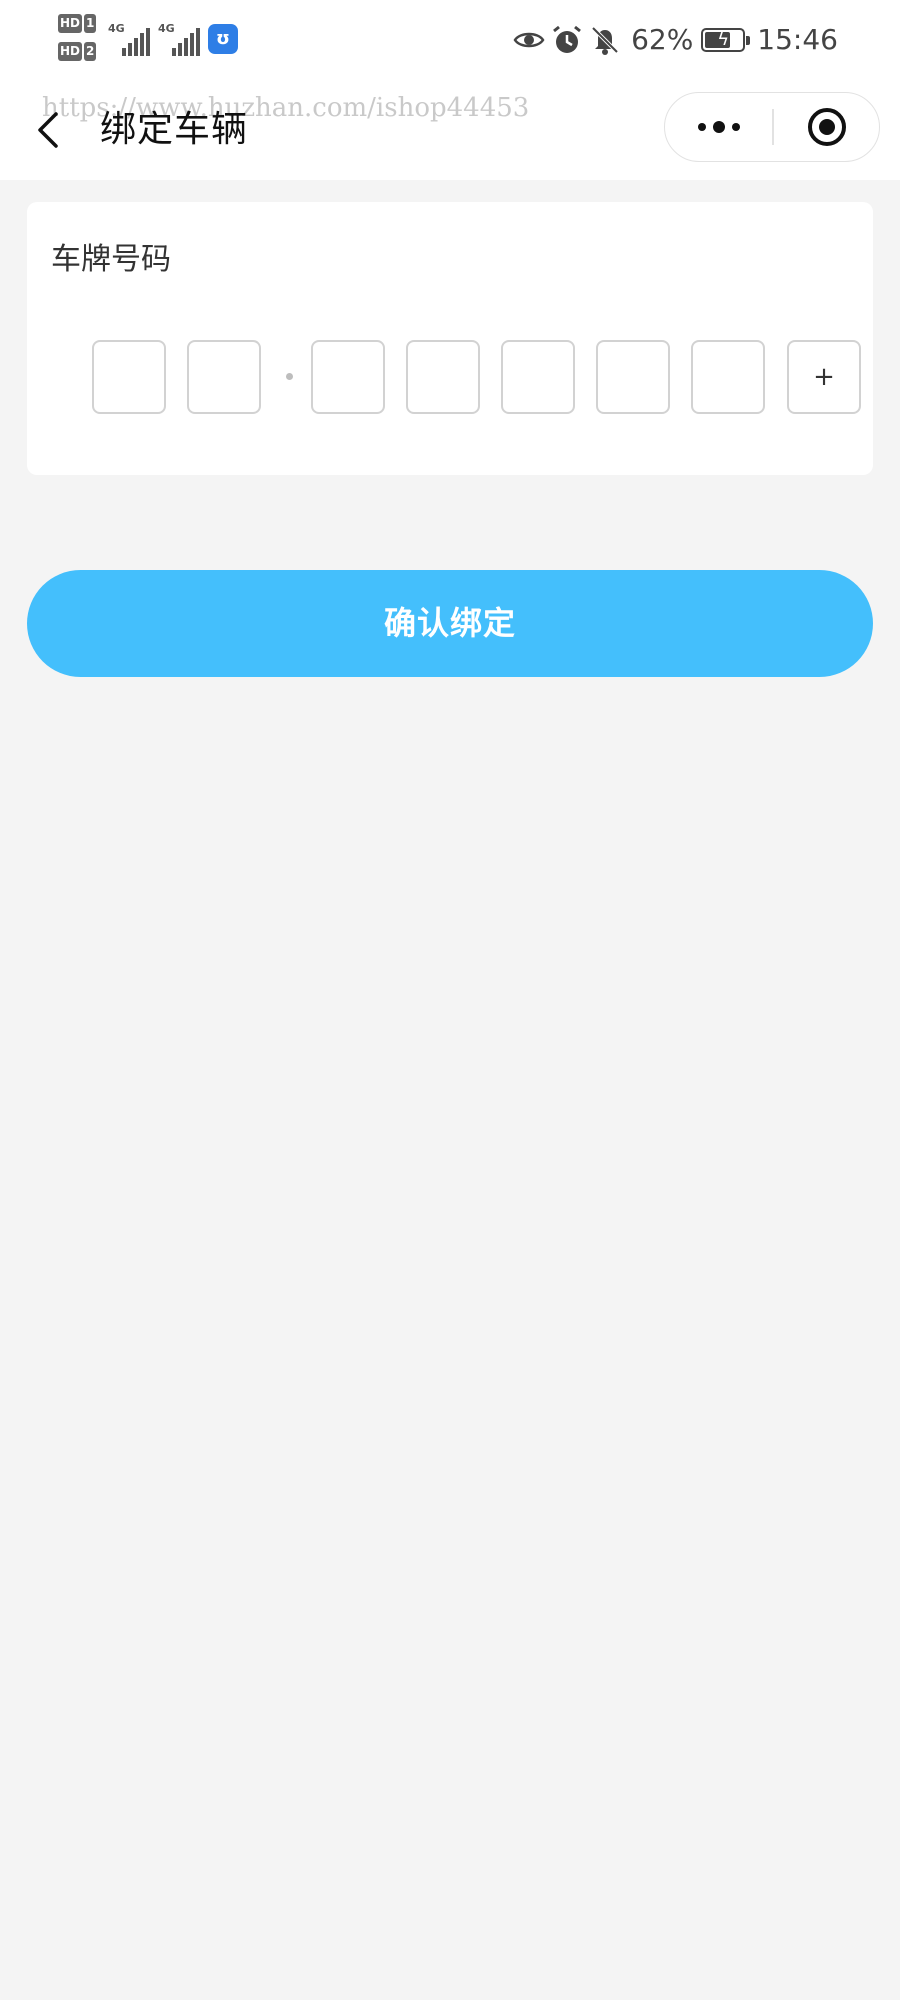  I want to click on sim2-badge: HD 2, so click(77, 51).